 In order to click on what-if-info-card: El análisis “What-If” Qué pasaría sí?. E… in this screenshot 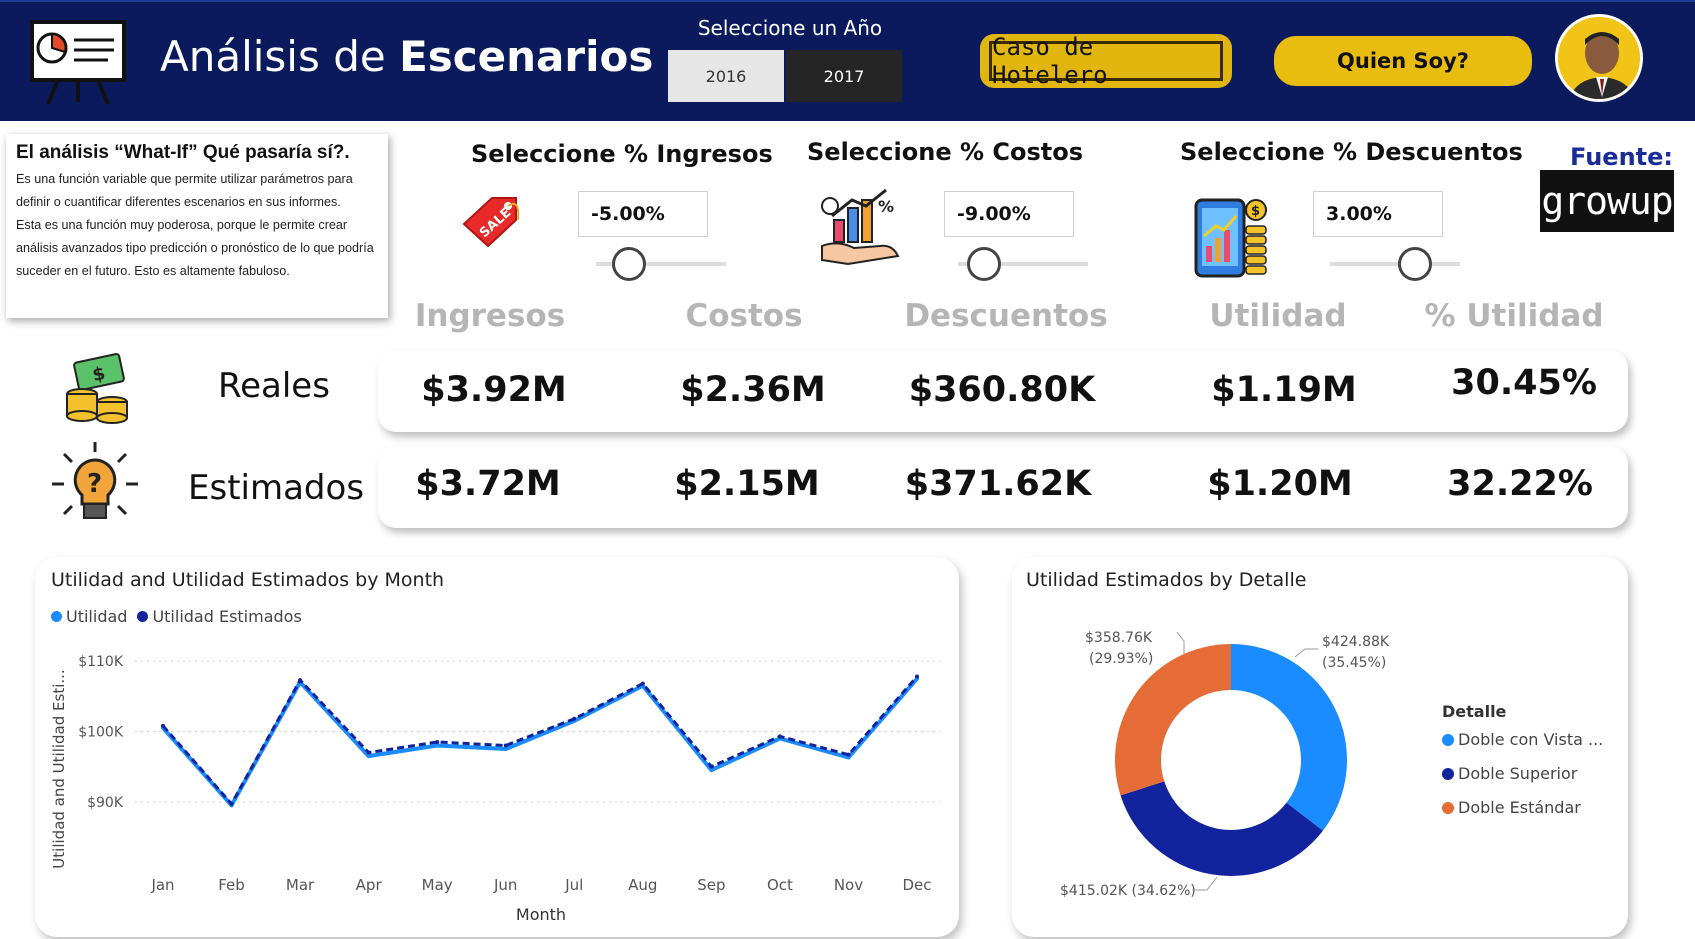, I will do `click(197, 226)`.